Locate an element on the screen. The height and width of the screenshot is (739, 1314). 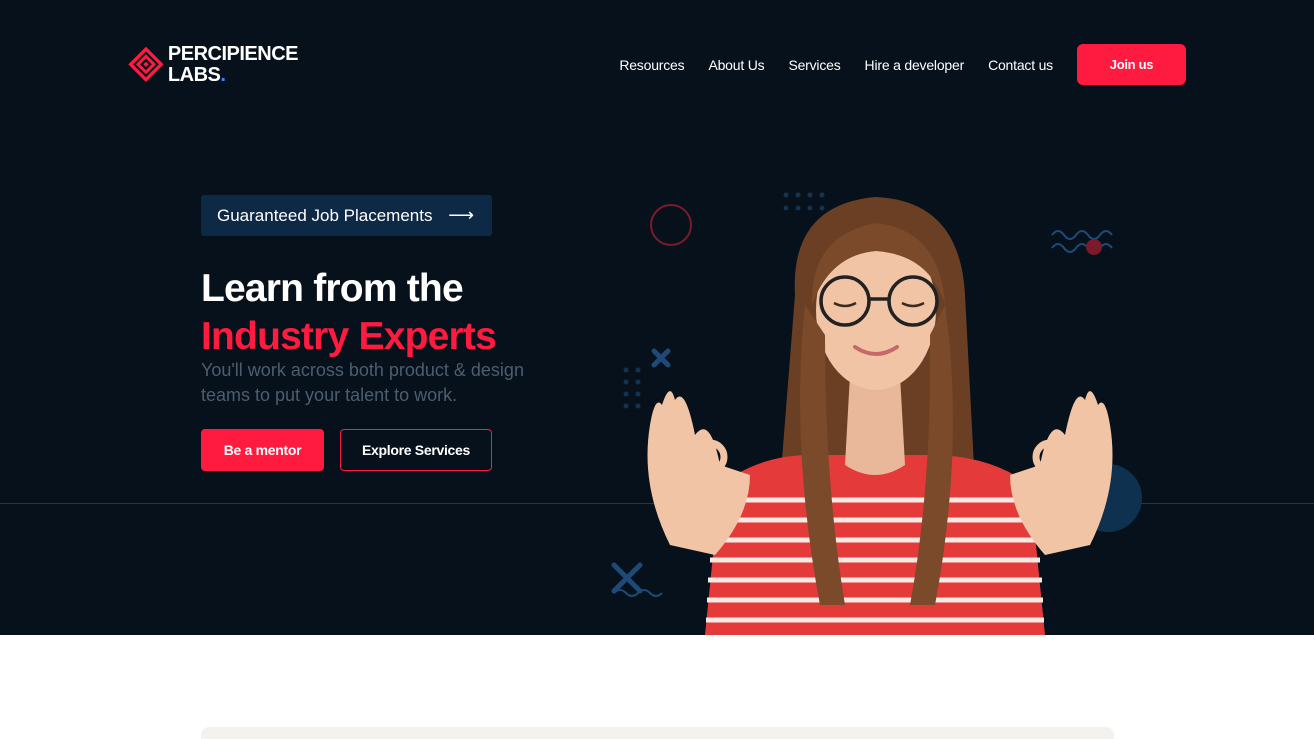
logo-line1: PERCIPIENCE is located at coordinates (233, 54).